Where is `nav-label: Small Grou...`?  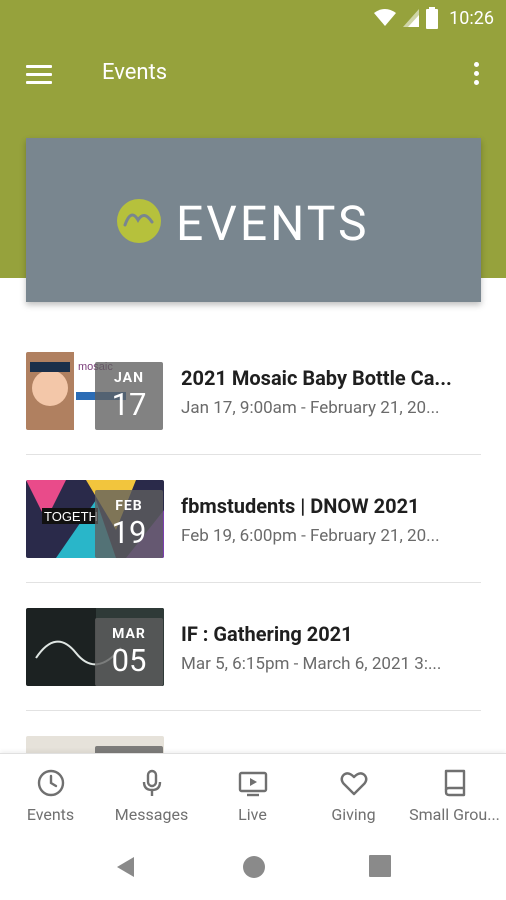 nav-label: Small Grou... is located at coordinates (454, 814).